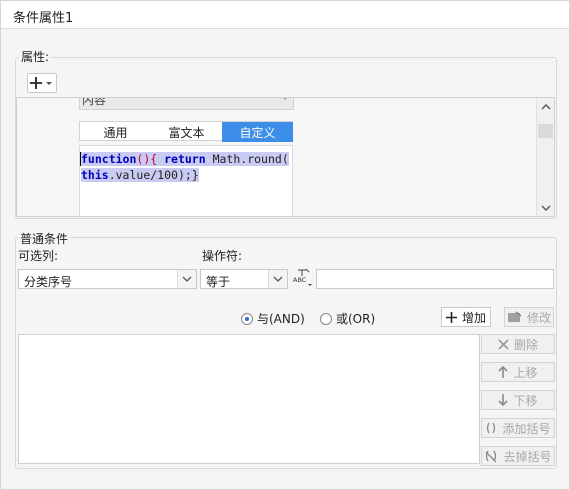 This screenshot has width=570, height=490. I want to click on plus-icon, so click(451, 317).